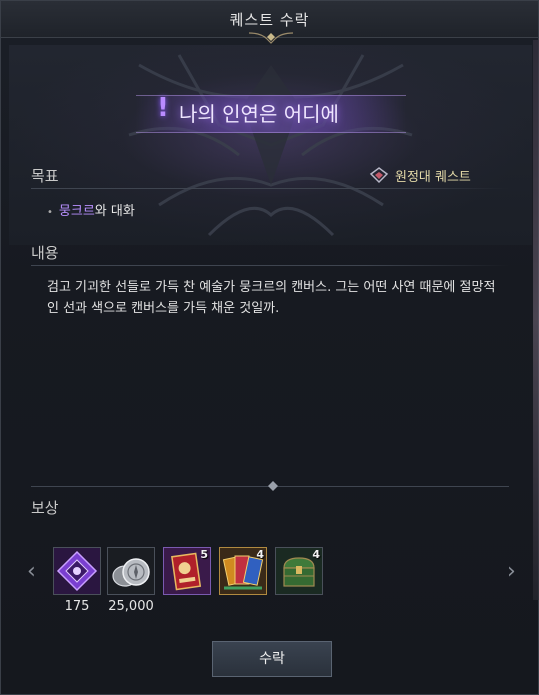 Image resolution: width=539 pixels, height=695 pixels. Describe the element at coordinates (271, 38) in the screenshot. I see `title-ornament-icon` at that location.